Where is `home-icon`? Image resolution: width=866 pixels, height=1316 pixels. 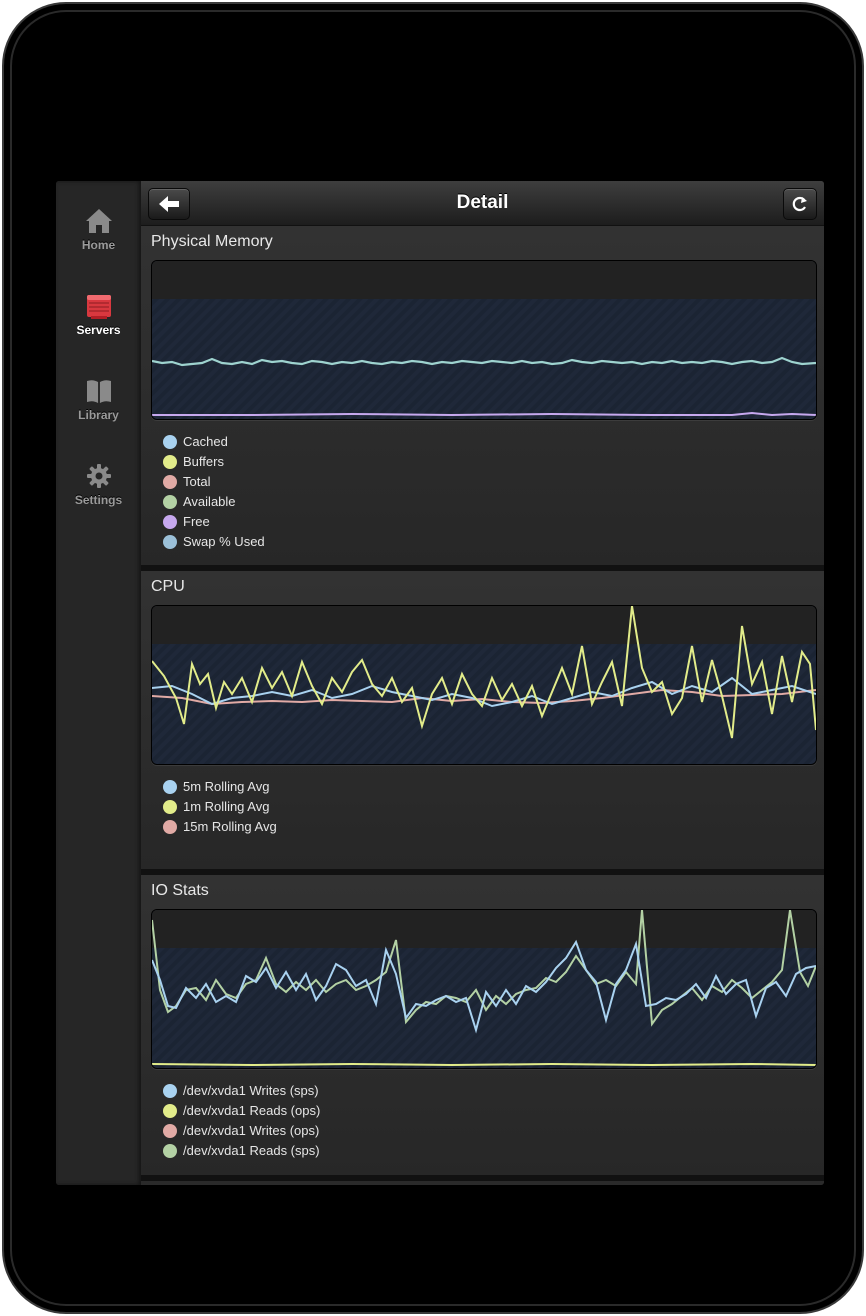 home-icon is located at coordinates (99, 221).